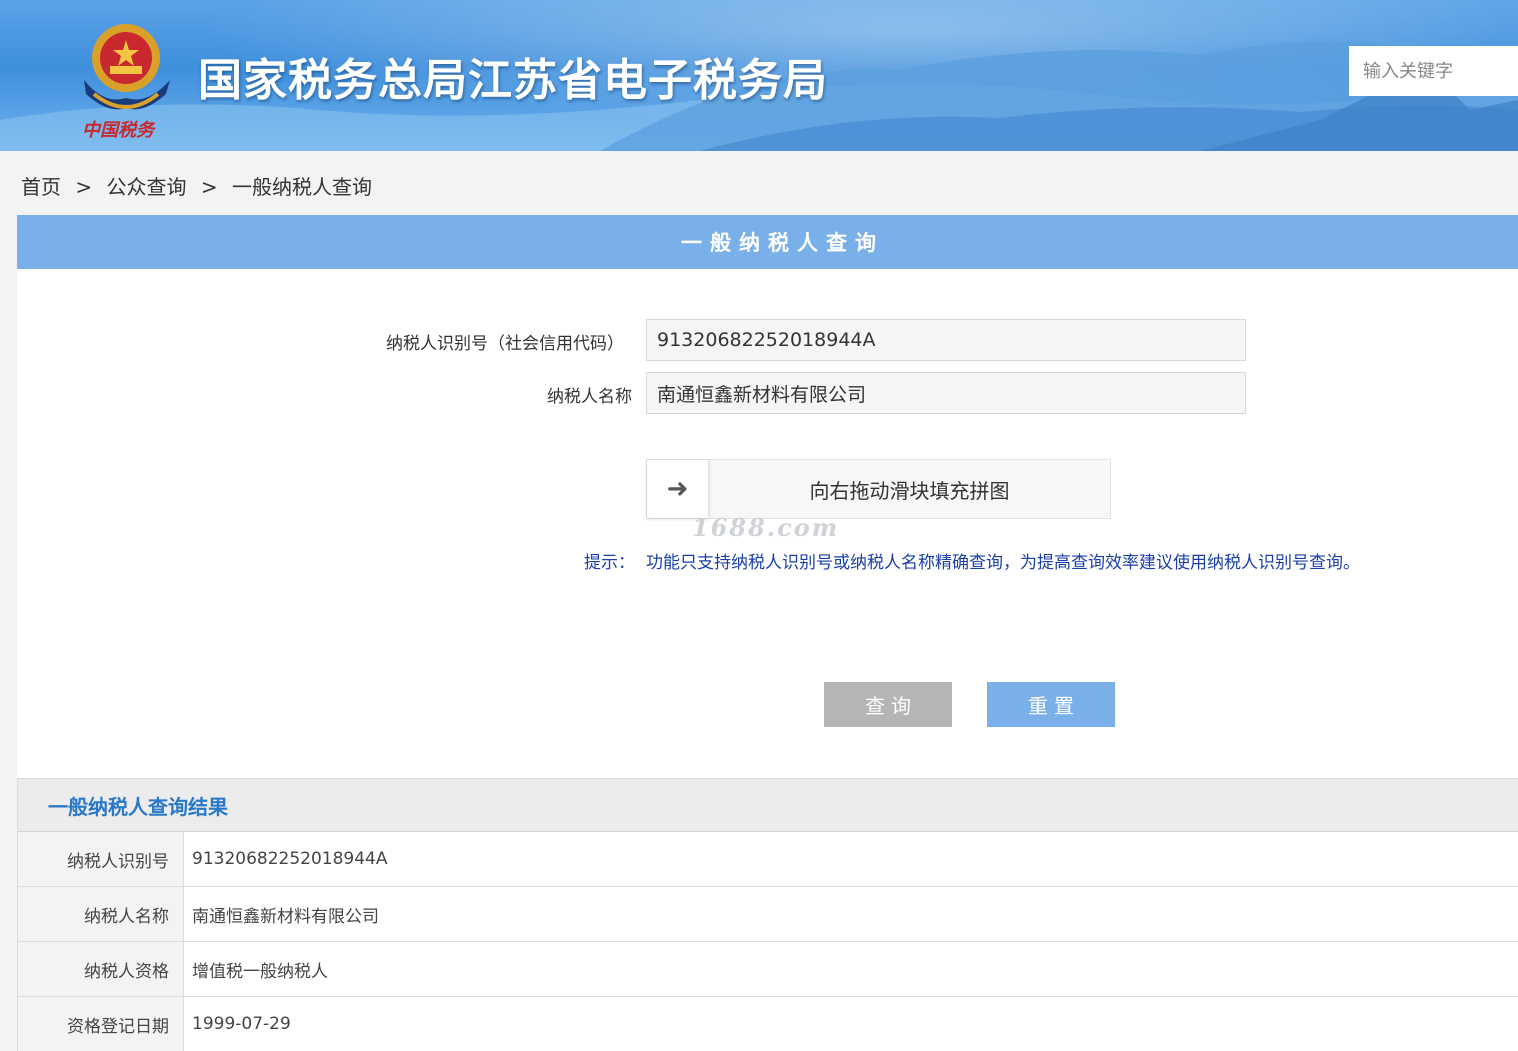 Image resolution: width=1518 pixels, height=1051 pixels. What do you see at coordinates (101, 1024) in the screenshot?
I see `result-label: 资格登记日期` at bounding box center [101, 1024].